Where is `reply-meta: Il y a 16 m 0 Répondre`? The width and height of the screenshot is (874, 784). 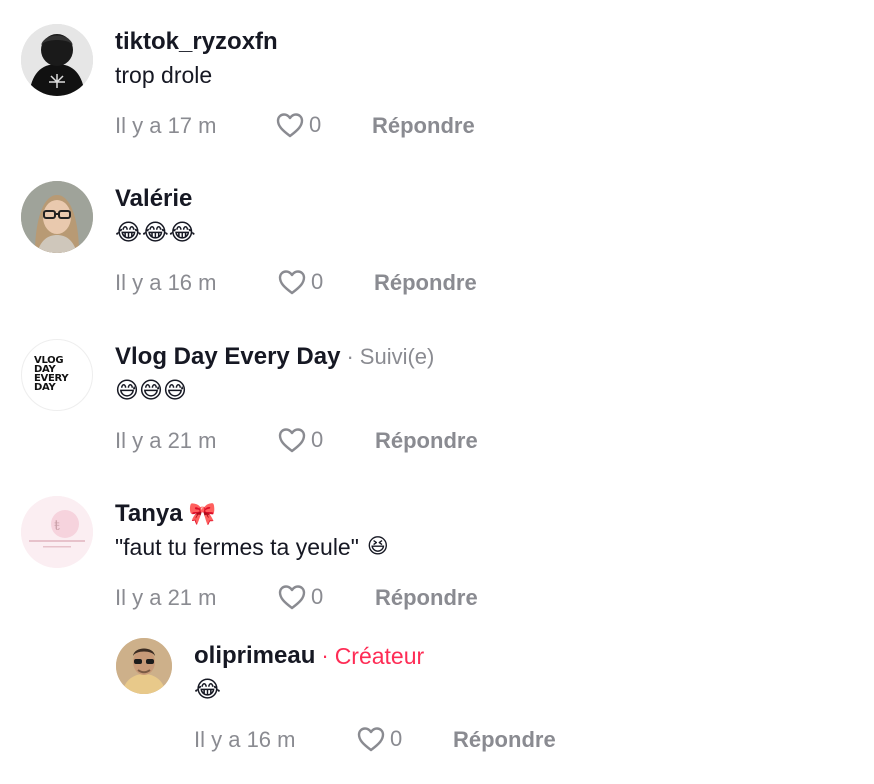 reply-meta: Il y a 16 m 0 Répondre is located at coordinates (404, 740).